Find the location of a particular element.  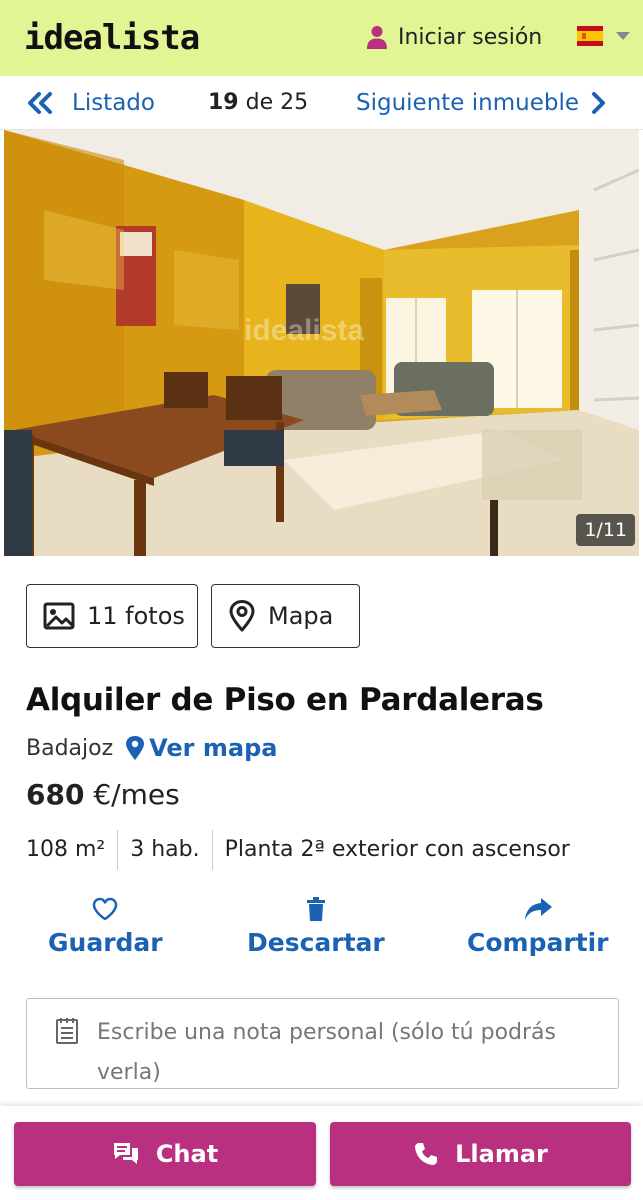

photos-label: 11 fotos is located at coordinates (136, 616).